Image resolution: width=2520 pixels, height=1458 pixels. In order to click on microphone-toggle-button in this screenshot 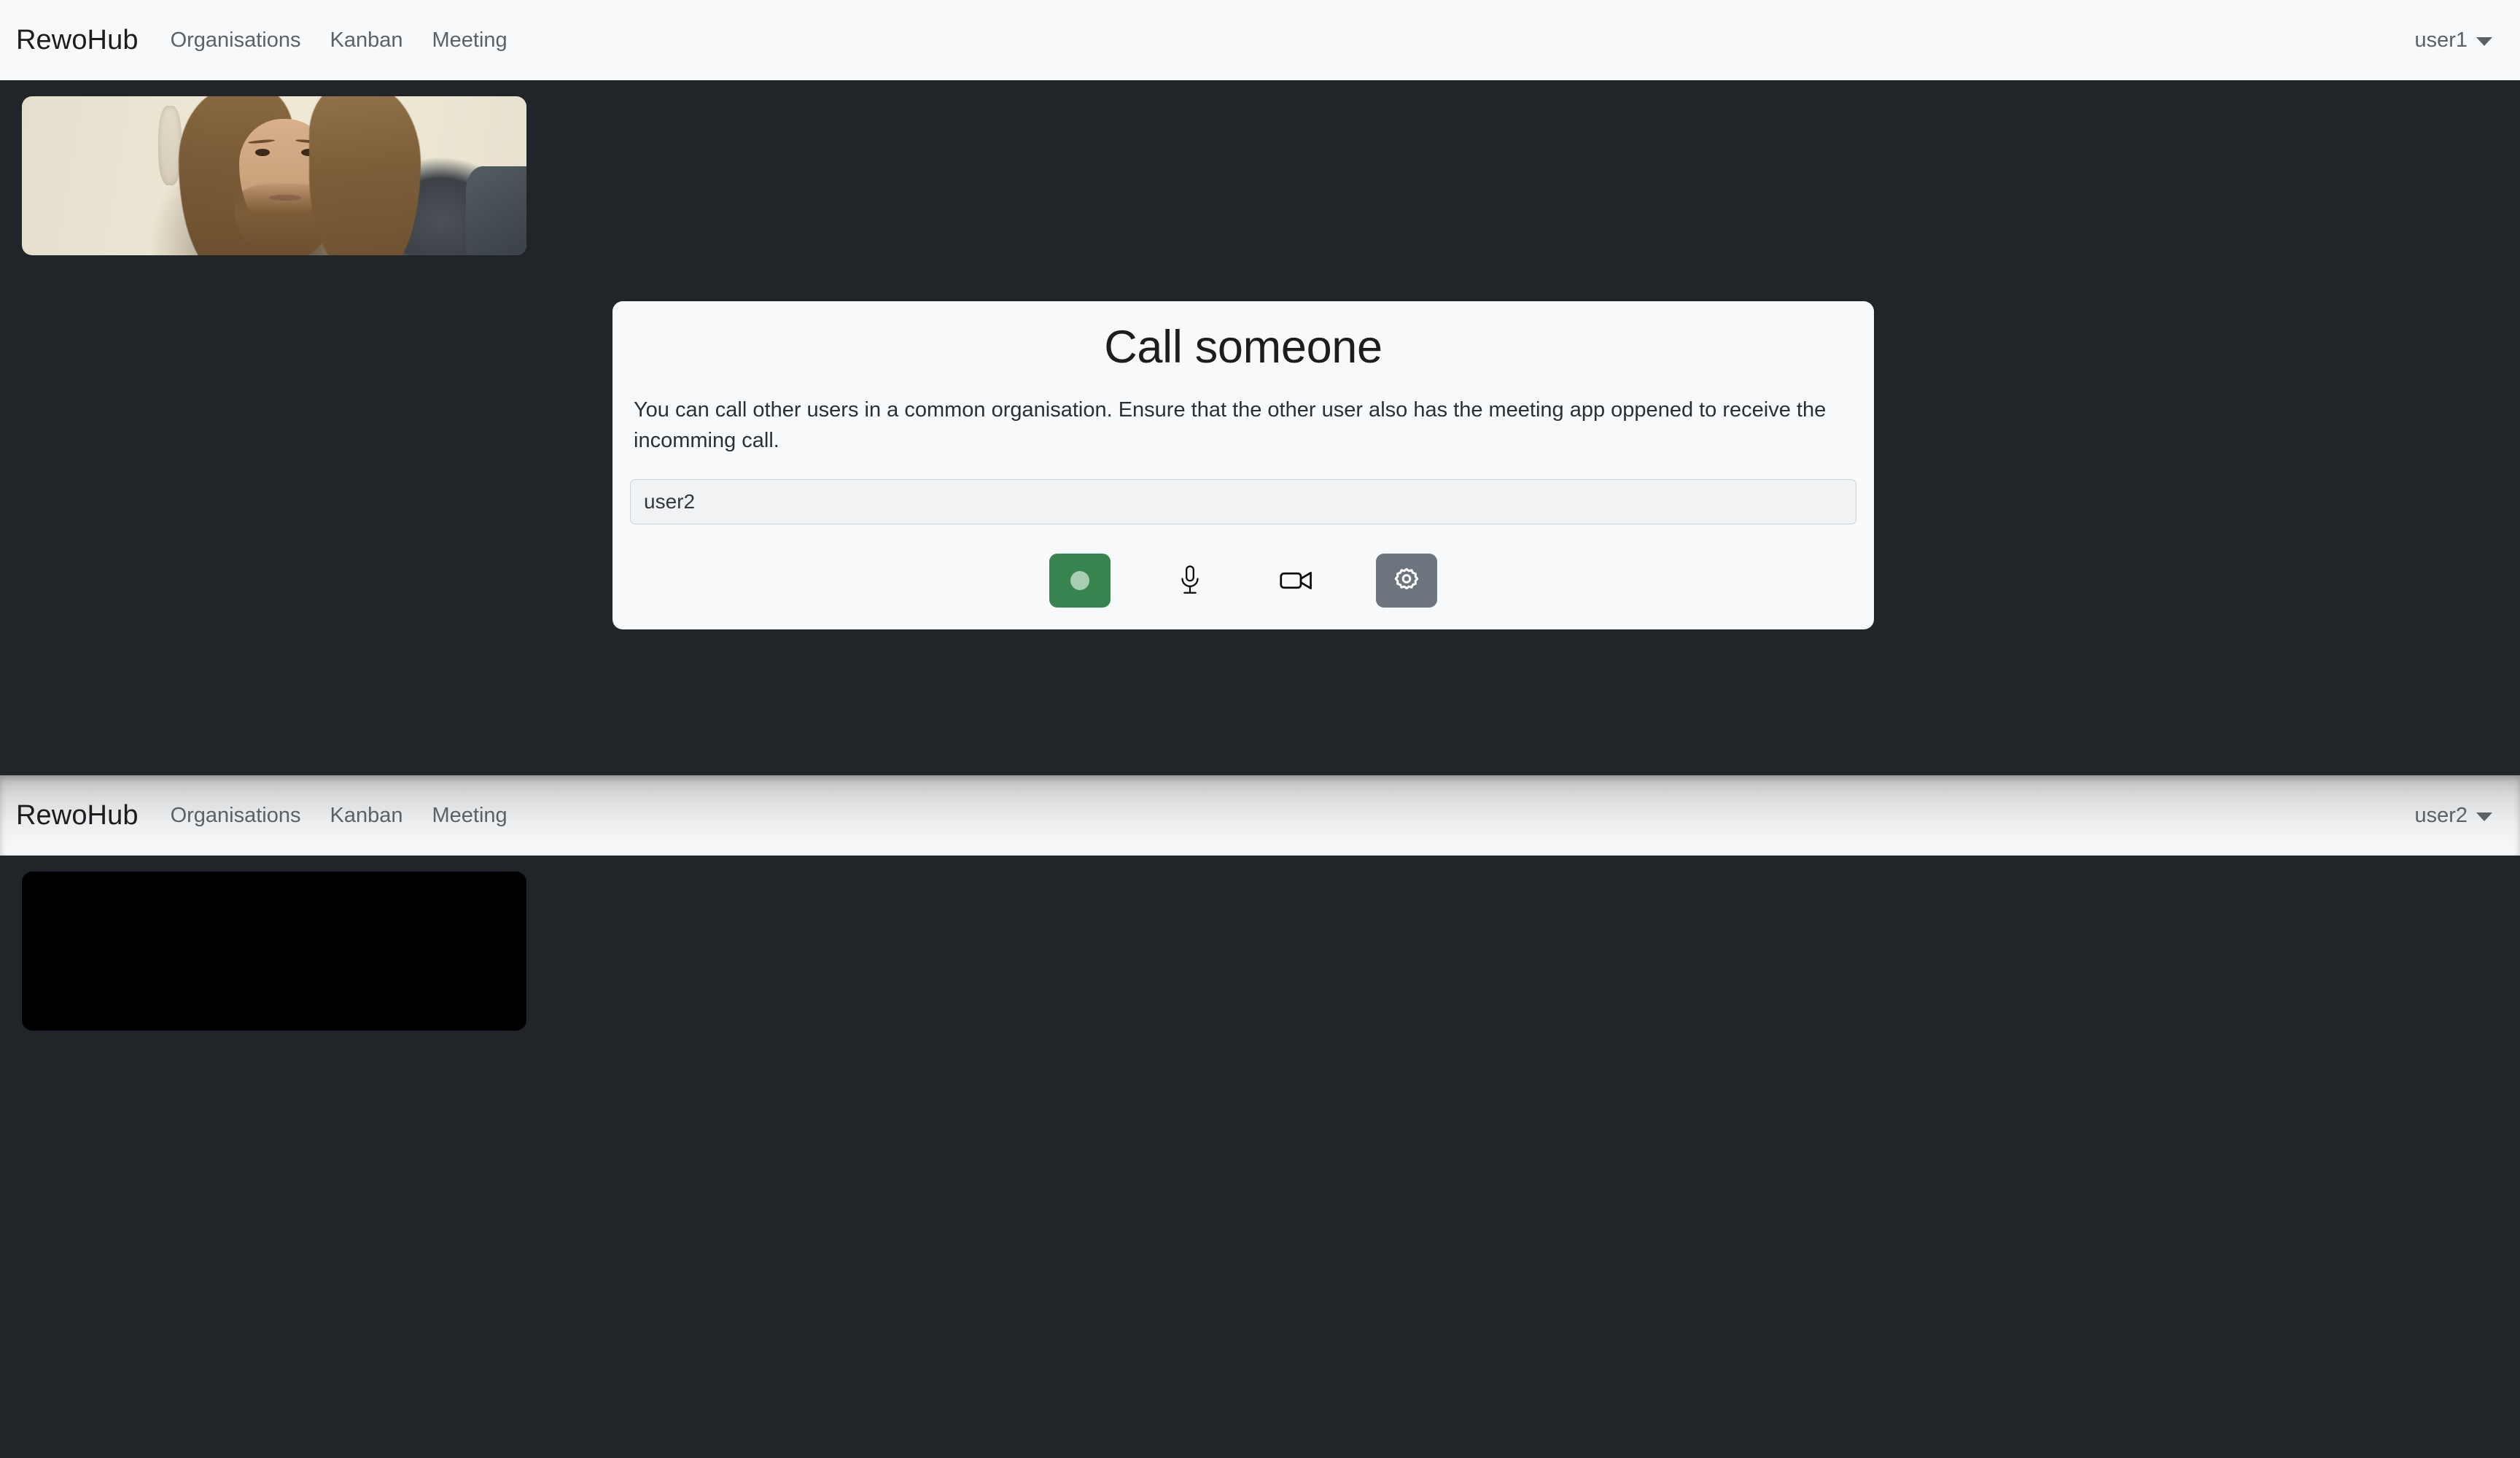, I will do `click(1190, 581)`.